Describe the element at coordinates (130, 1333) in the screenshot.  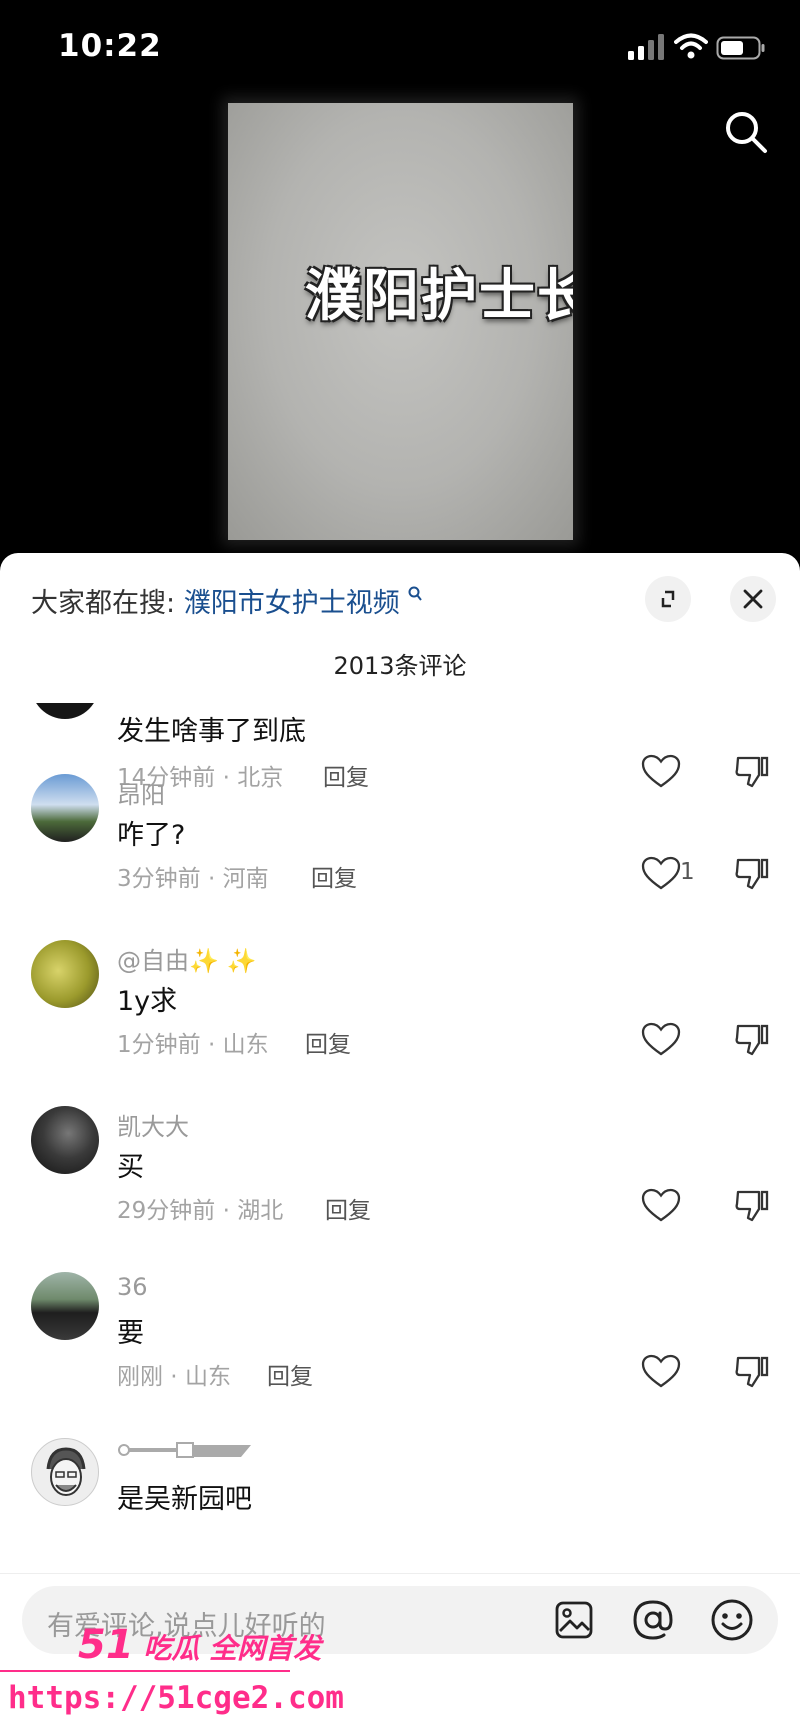
I see `comment-text: 要` at that location.